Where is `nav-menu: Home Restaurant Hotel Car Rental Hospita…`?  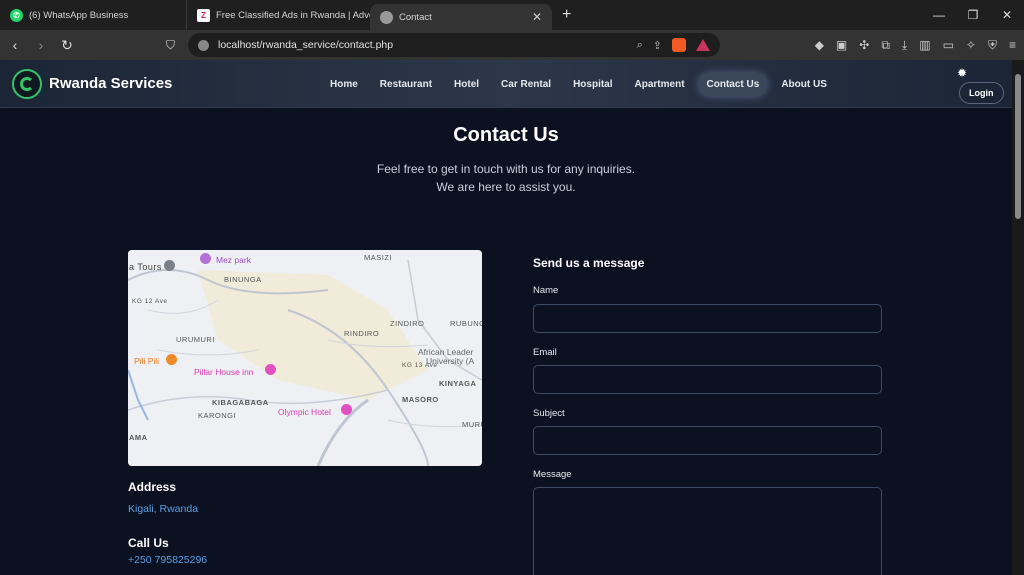
nav-menu: Home Restaurant Hotel Car Rental Hospita… is located at coordinates (581, 84).